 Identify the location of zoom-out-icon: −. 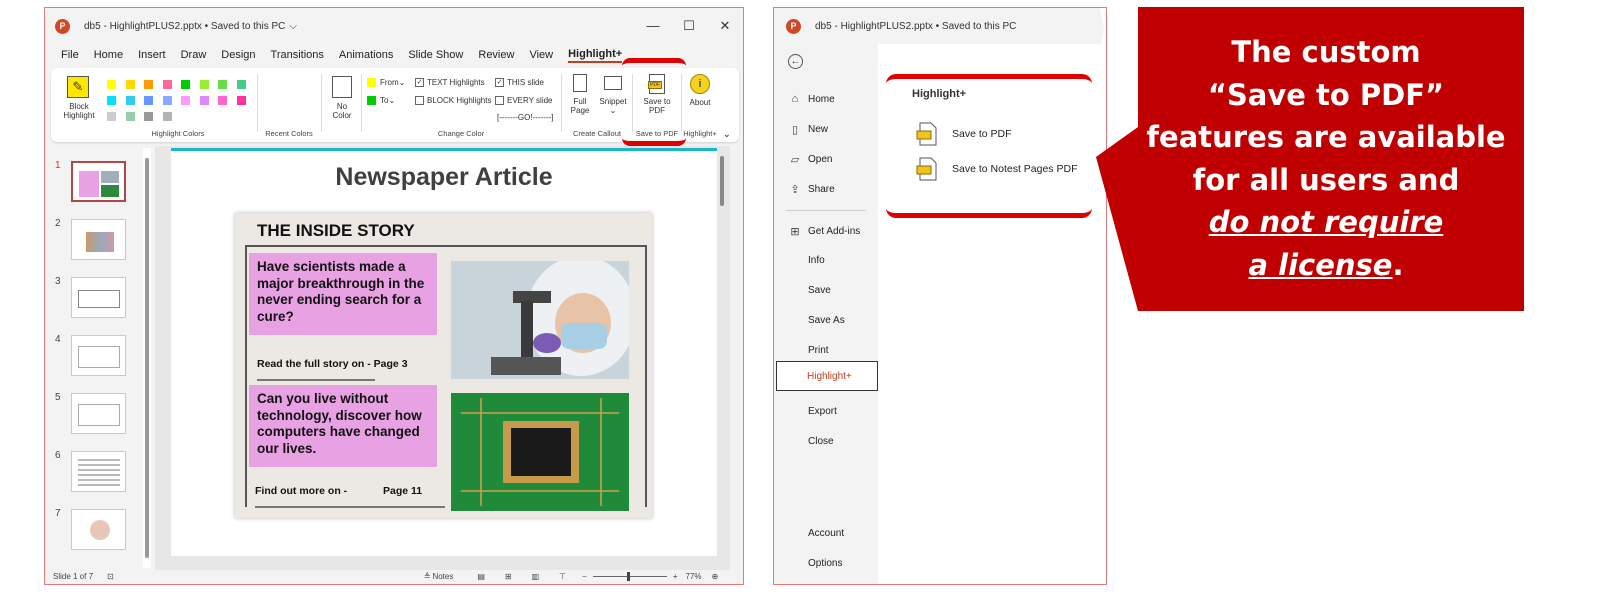
(584, 576).